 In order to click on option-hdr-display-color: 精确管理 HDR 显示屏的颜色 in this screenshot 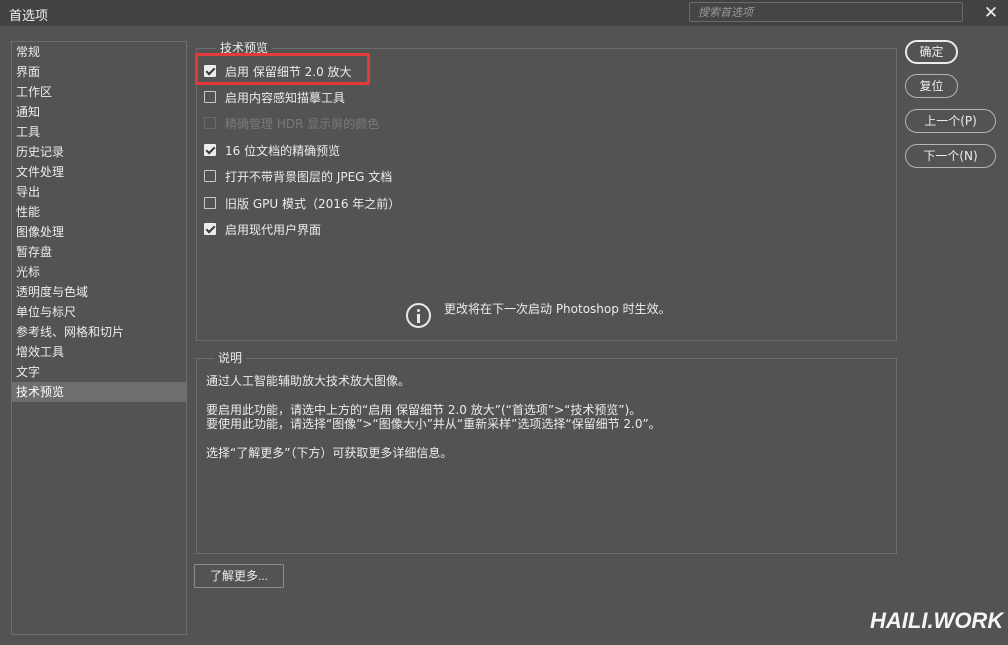, I will do `click(291, 123)`.